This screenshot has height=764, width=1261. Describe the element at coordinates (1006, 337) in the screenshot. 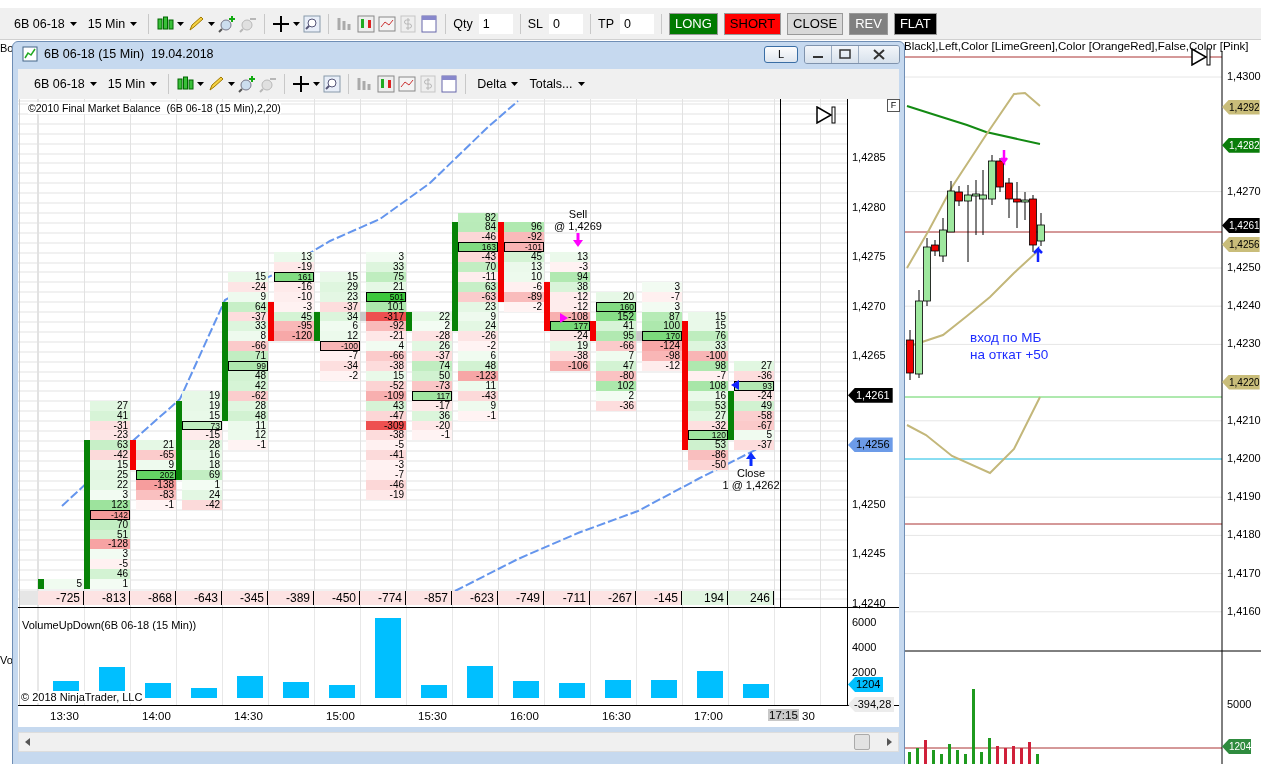

I see `chart-note: вход по МБ` at that location.